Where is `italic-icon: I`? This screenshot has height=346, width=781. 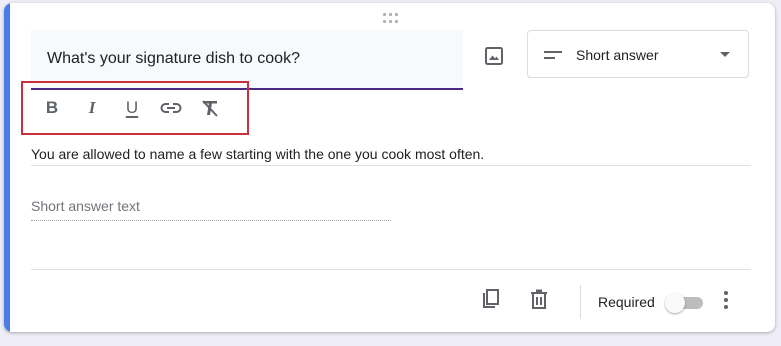
italic-icon: I is located at coordinates (92, 108).